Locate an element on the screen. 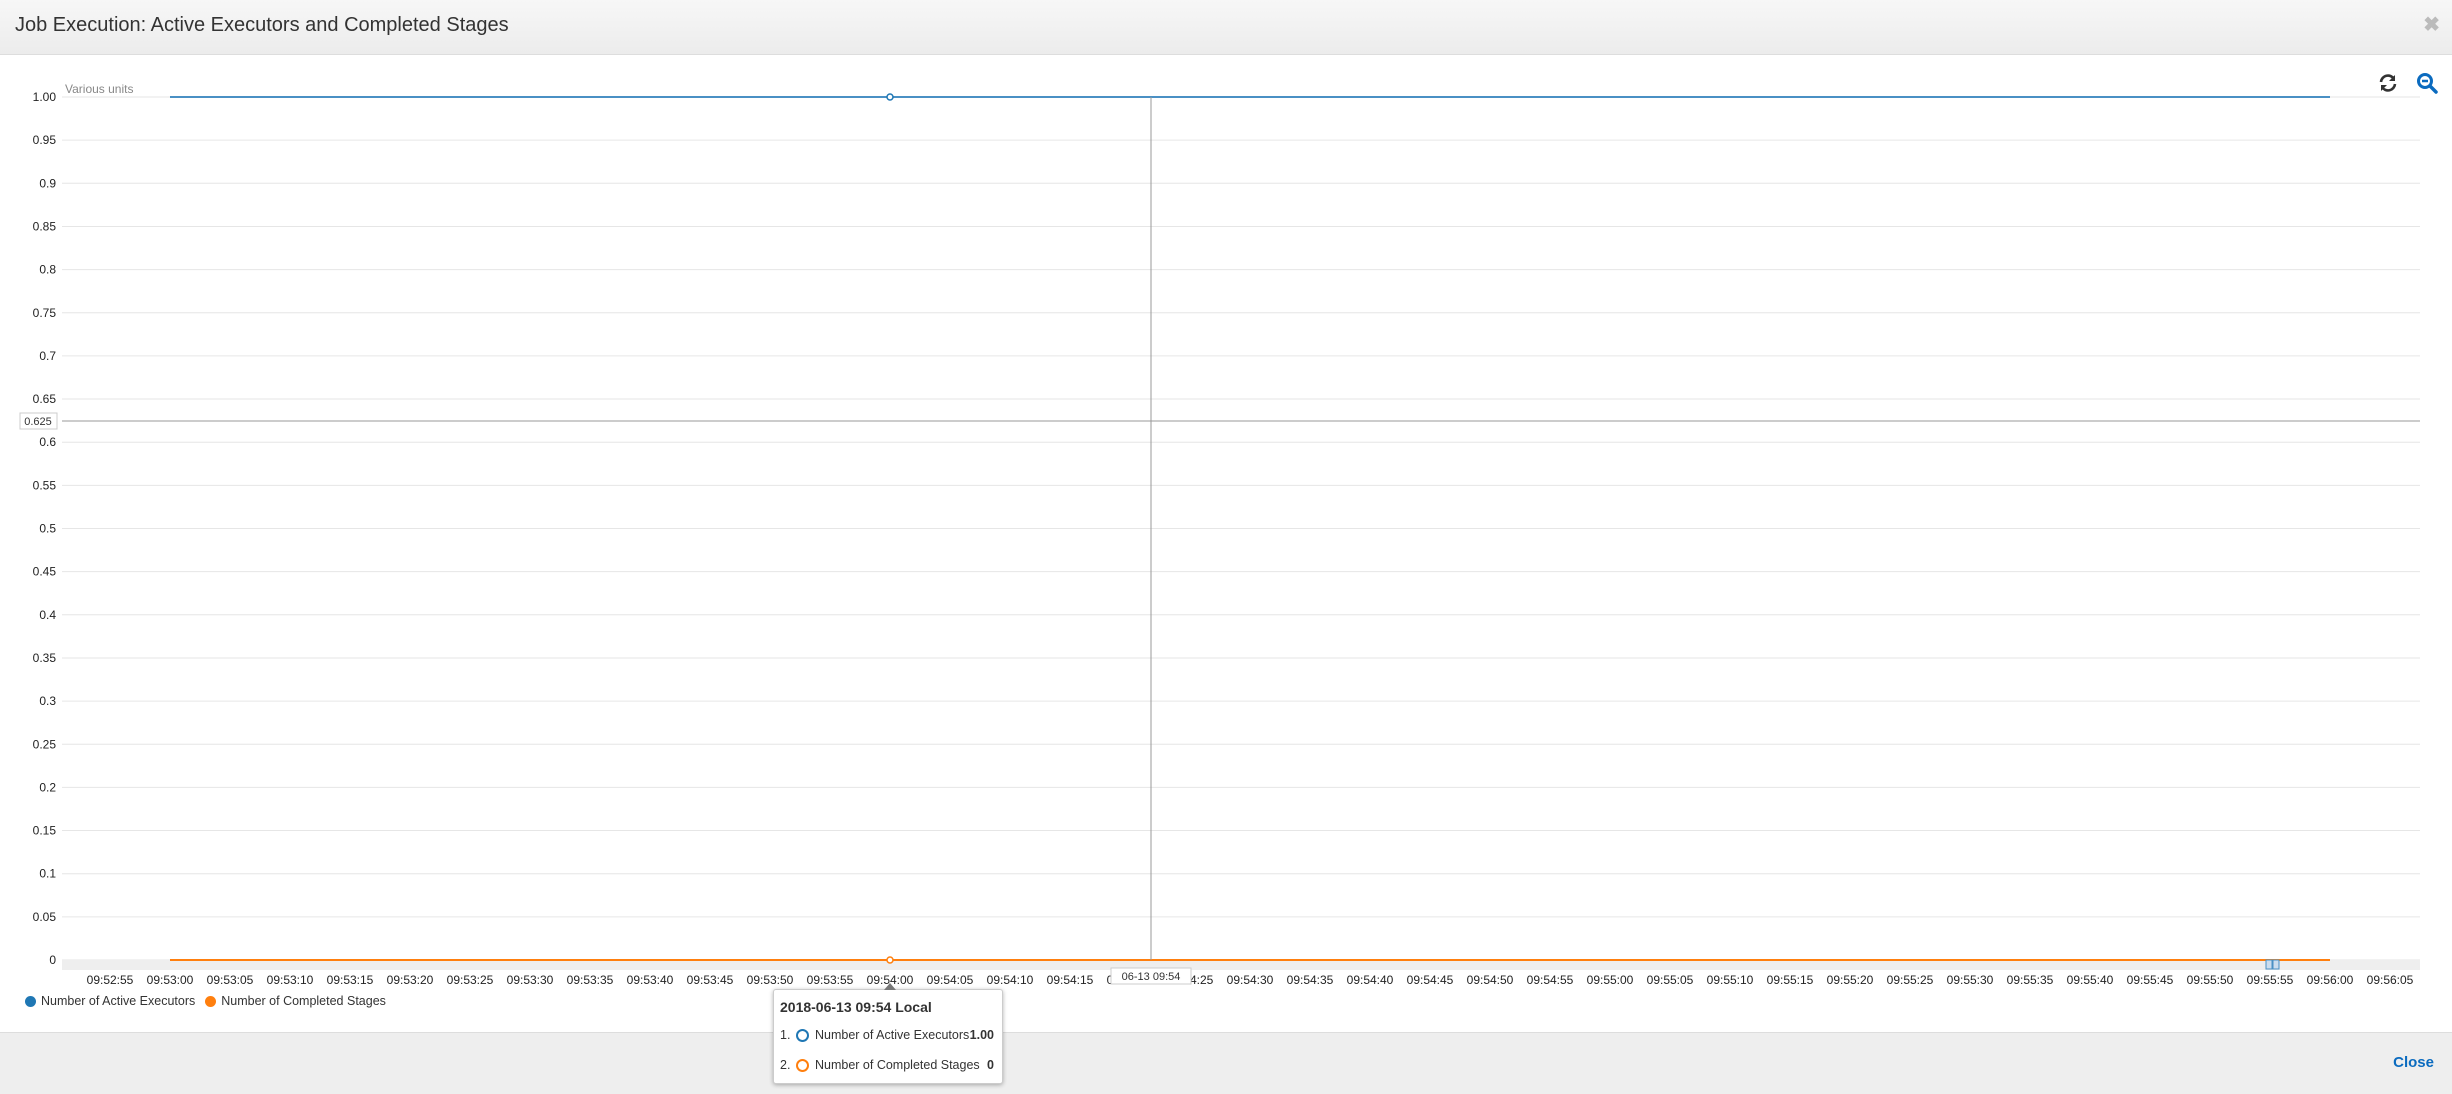  x-tick-label: 09:55:00 is located at coordinates (1610, 980).